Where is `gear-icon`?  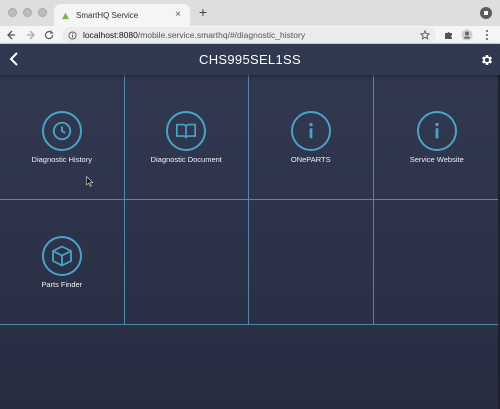 gear-icon is located at coordinates (486, 59).